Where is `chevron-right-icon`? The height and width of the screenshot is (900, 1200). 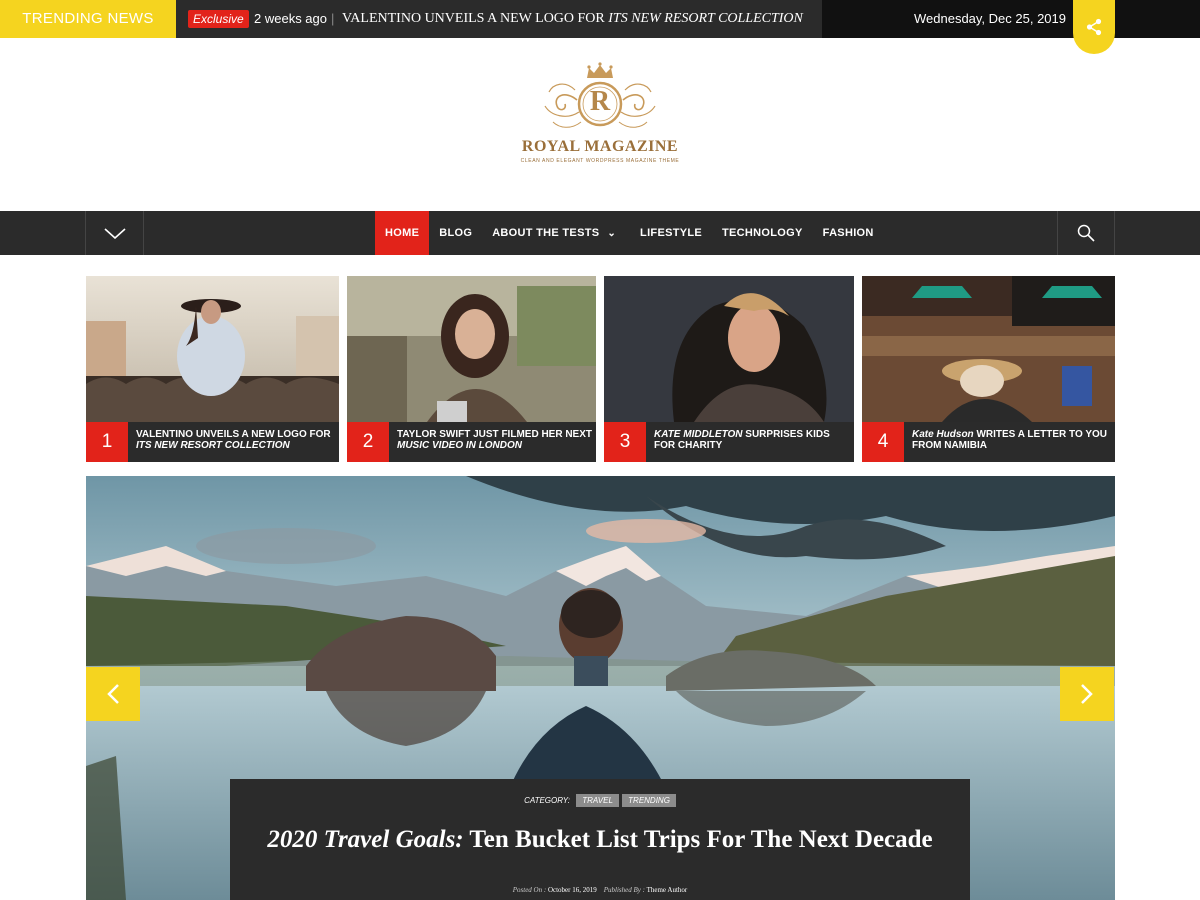 chevron-right-icon is located at coordinates (1087, 694).